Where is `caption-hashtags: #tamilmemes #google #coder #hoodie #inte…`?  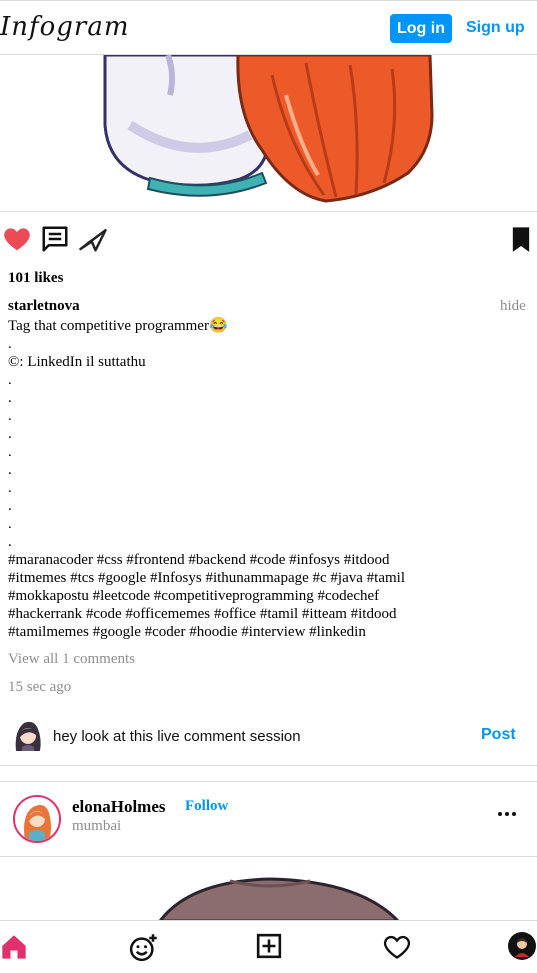 caption-hashtags: #tamilmemes #google #coder #hoodie #inte… is located at coordinates (187, 632).